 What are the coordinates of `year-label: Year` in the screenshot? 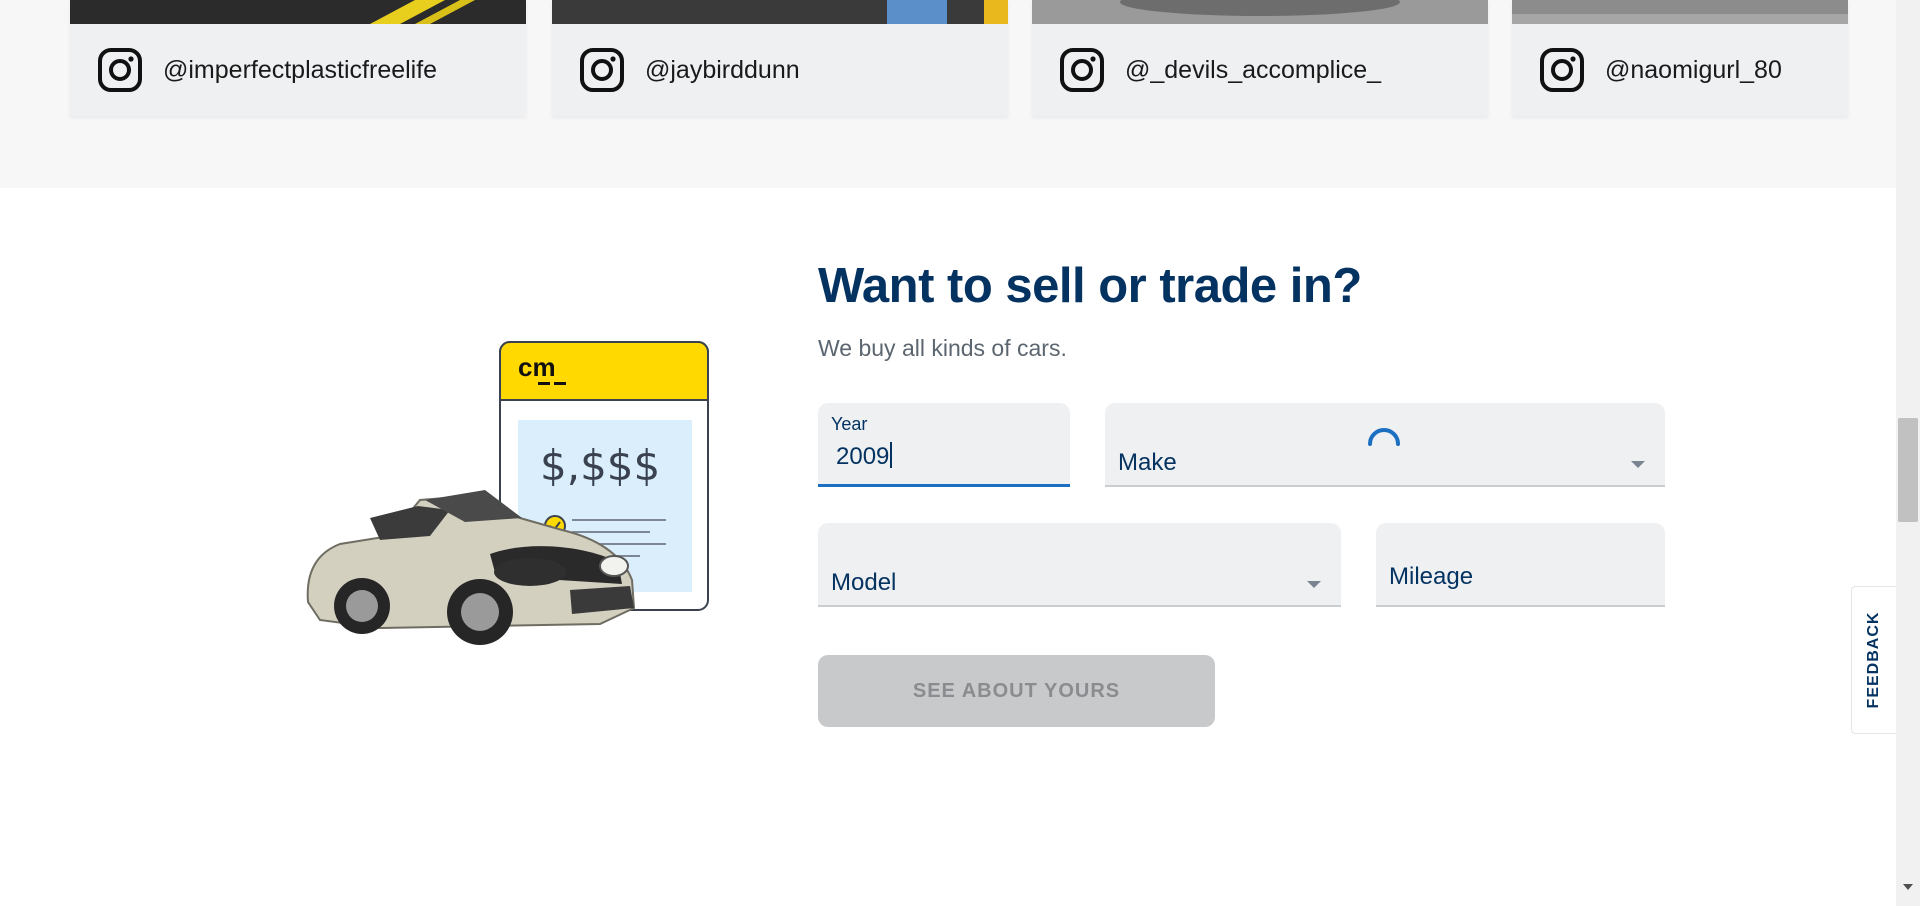 It's located at (849, 424).